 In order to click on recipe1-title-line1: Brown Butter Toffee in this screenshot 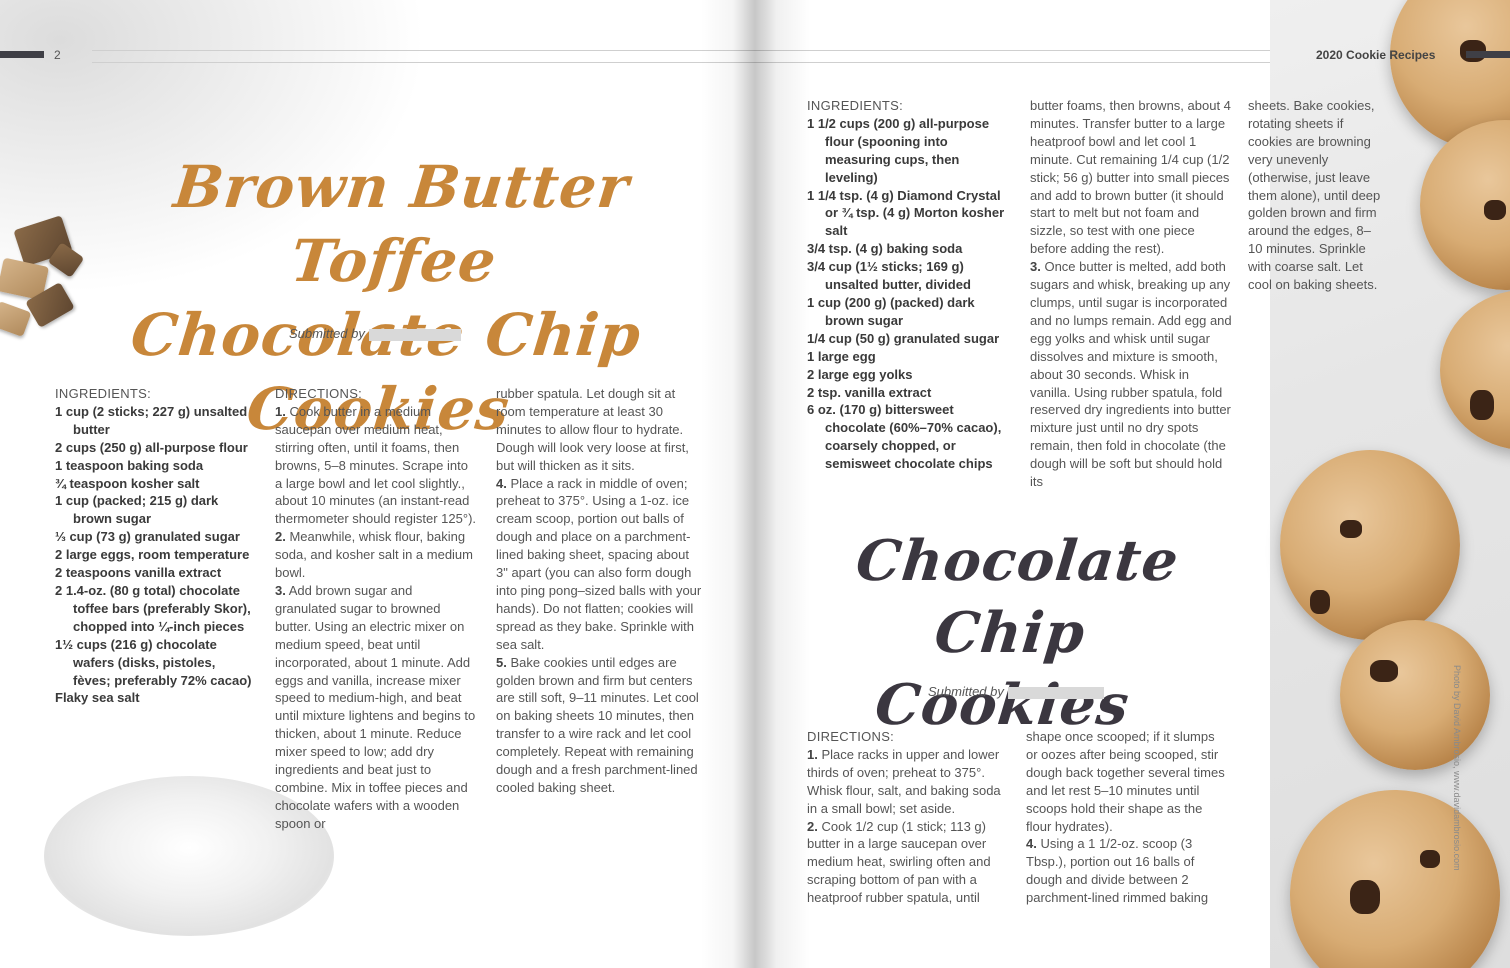, I will do `click(401, 224)`.